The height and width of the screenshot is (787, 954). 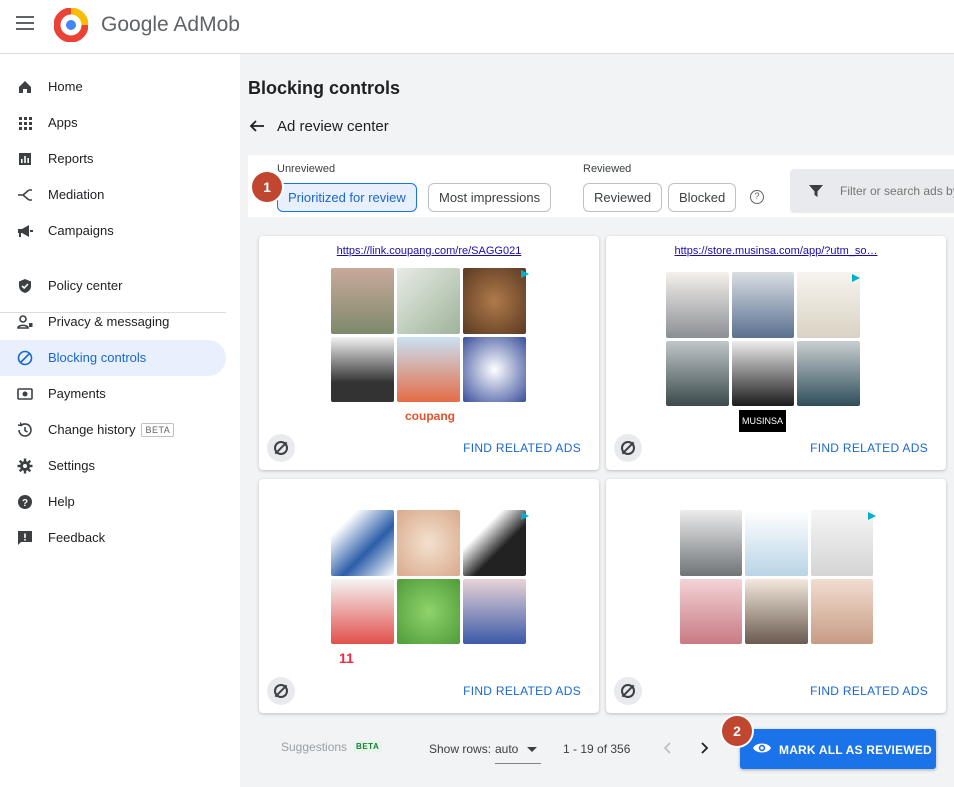 I want to click on ad-card: 11 FIND RELATED ADS, so click(x=429, y=596).